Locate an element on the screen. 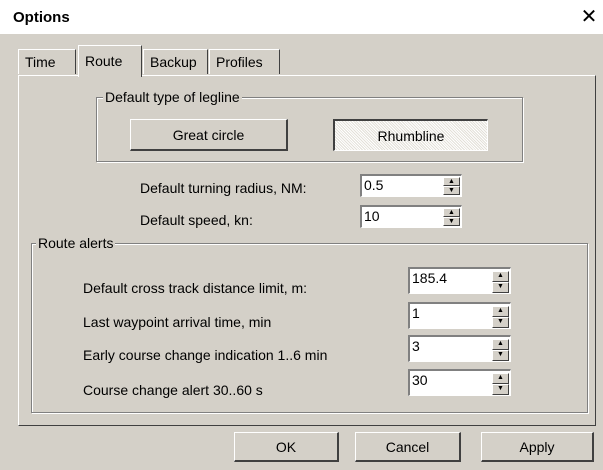  great-circle-button: Great circle is located at coordinates (209, 135).